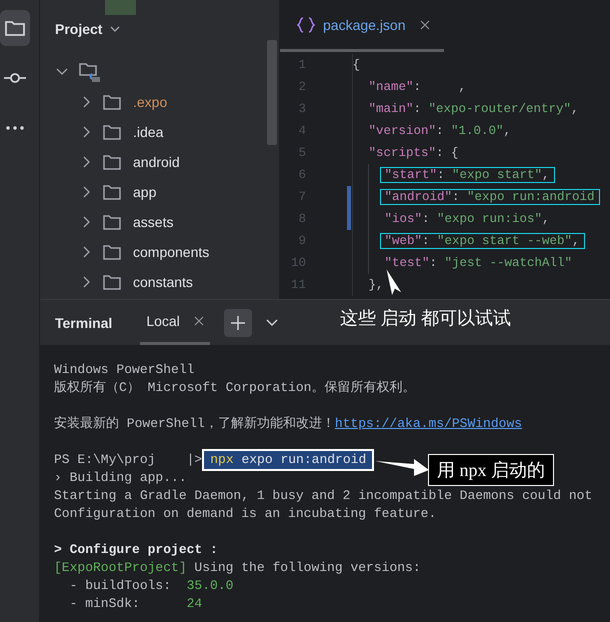 The image size is (610, 622). I want to click on add-button, so click(238, 322).